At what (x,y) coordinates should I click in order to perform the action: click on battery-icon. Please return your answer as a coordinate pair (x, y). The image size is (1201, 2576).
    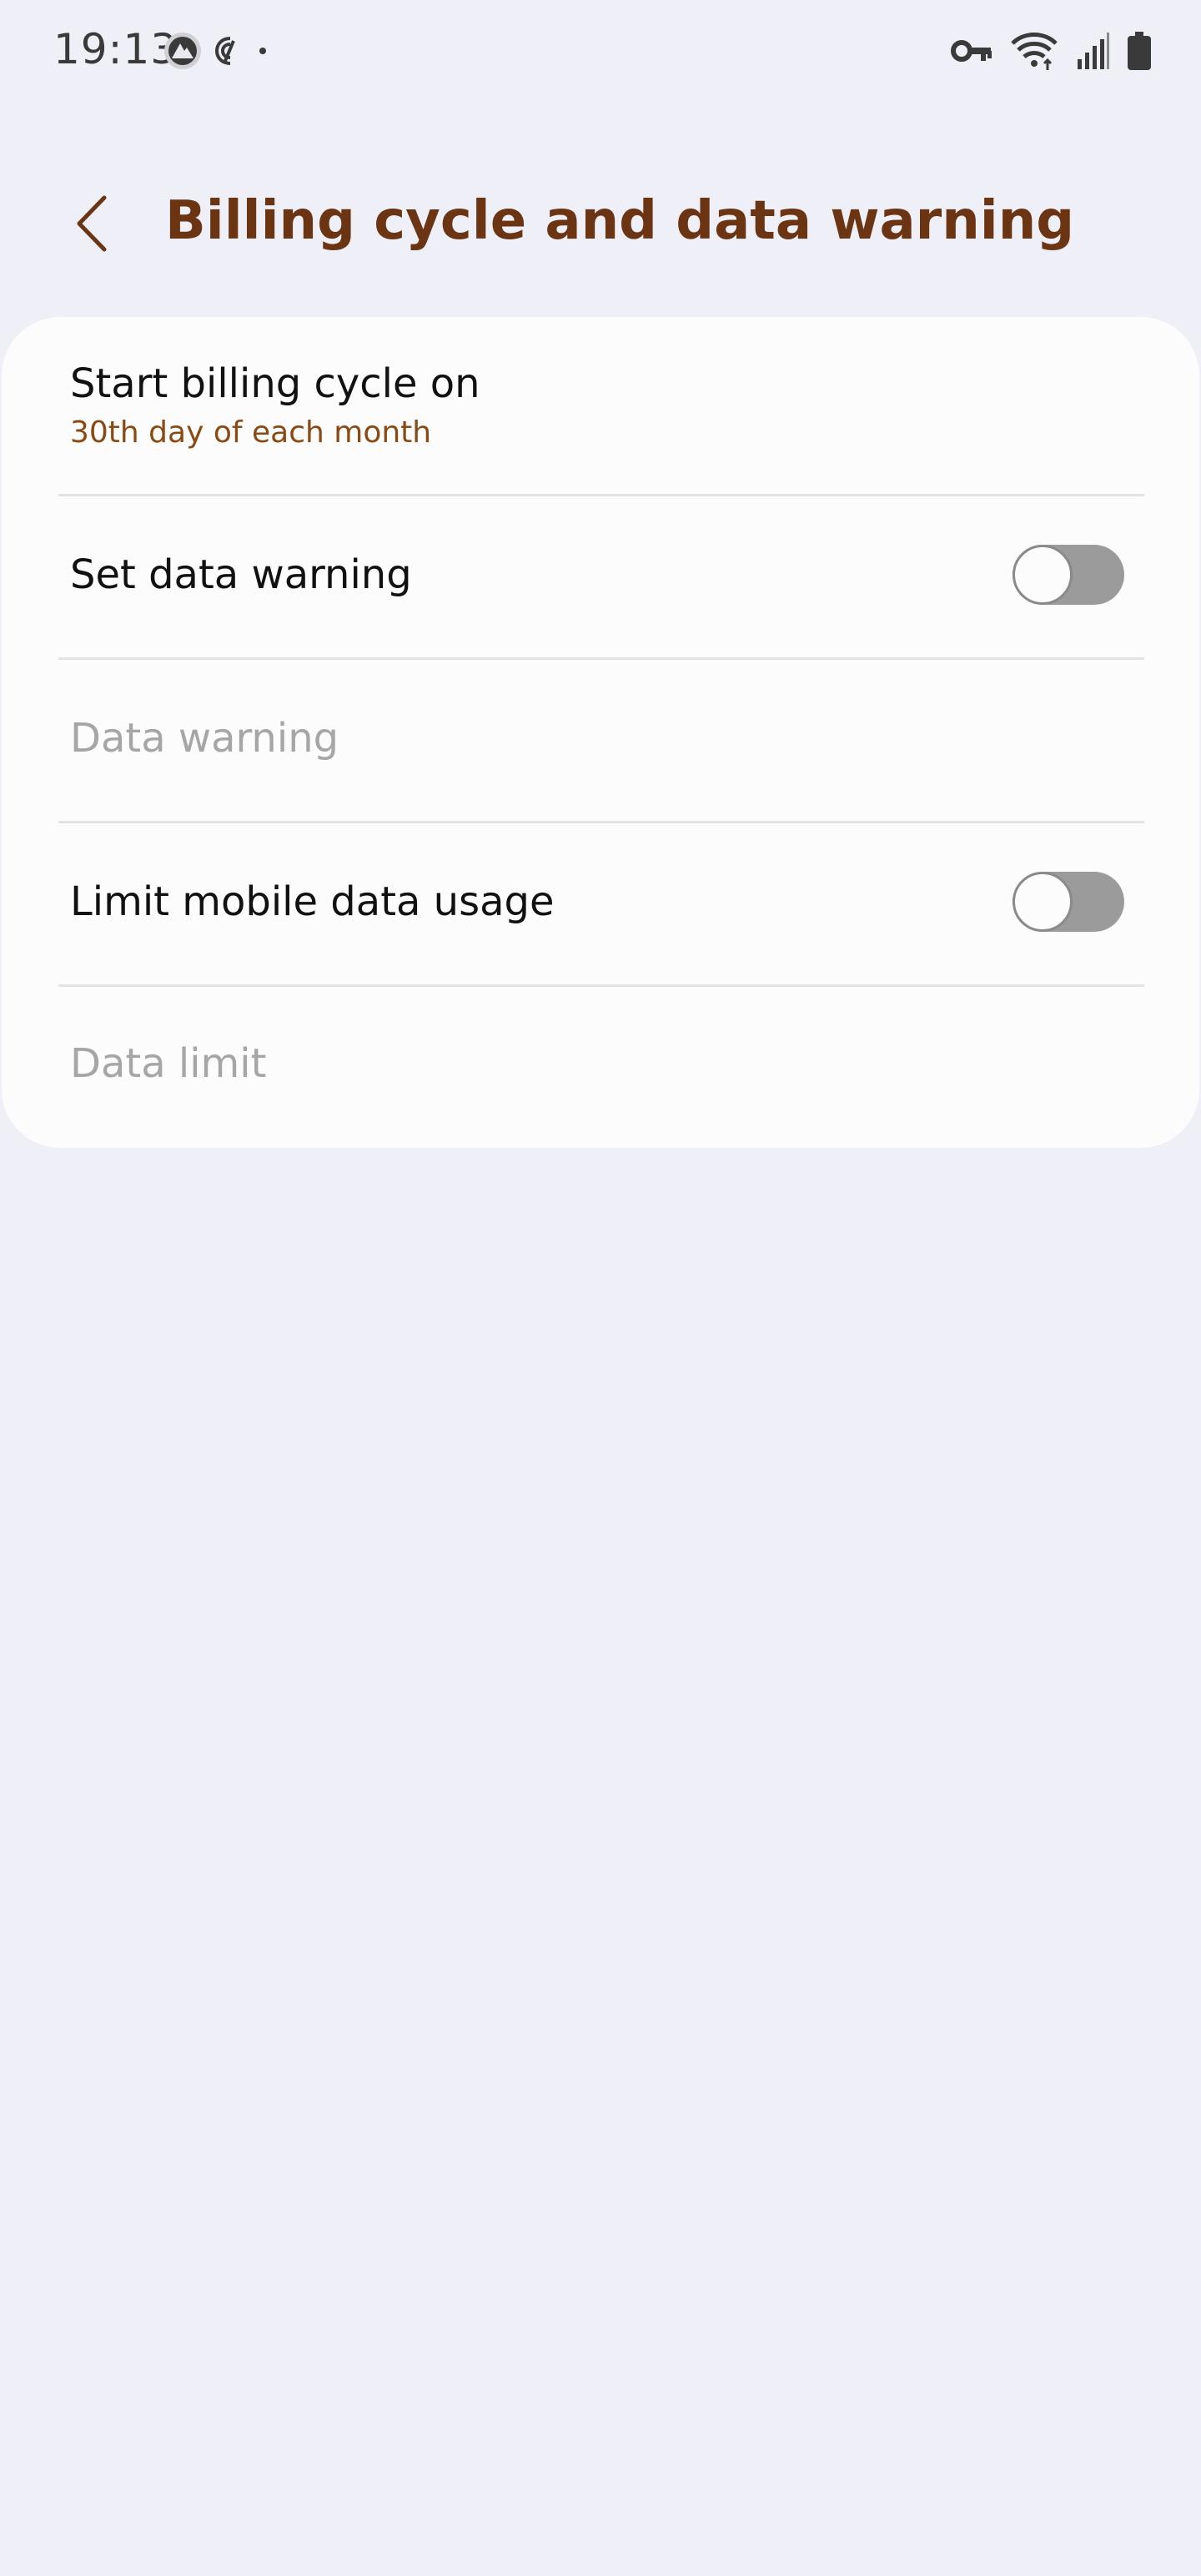
    Looking at the image, I should click on (1139, 51).